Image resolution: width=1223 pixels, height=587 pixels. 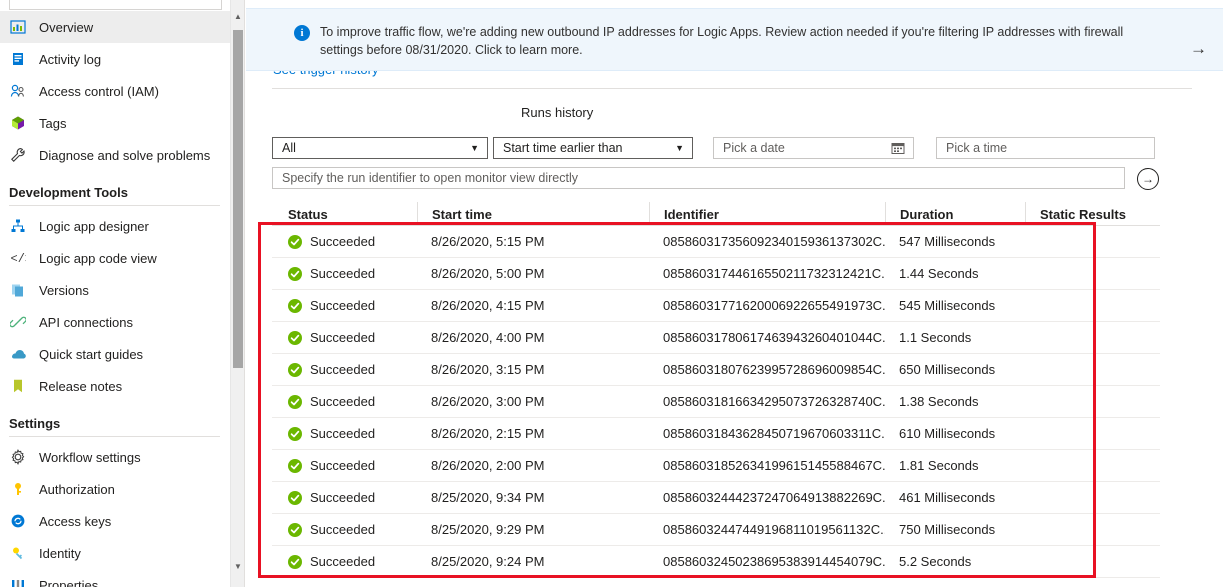 What do you see at coordinates (35, 423) in the screenshot?
I see `sidebar-section-settings: Settings` at bounding box center [35, 423].